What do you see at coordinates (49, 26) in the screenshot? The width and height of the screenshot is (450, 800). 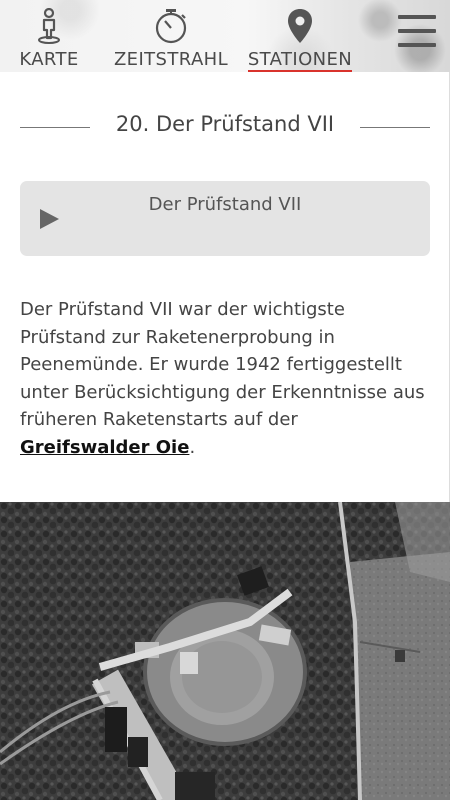 I see `walking-person-icon` at bounding box center [49, 26].